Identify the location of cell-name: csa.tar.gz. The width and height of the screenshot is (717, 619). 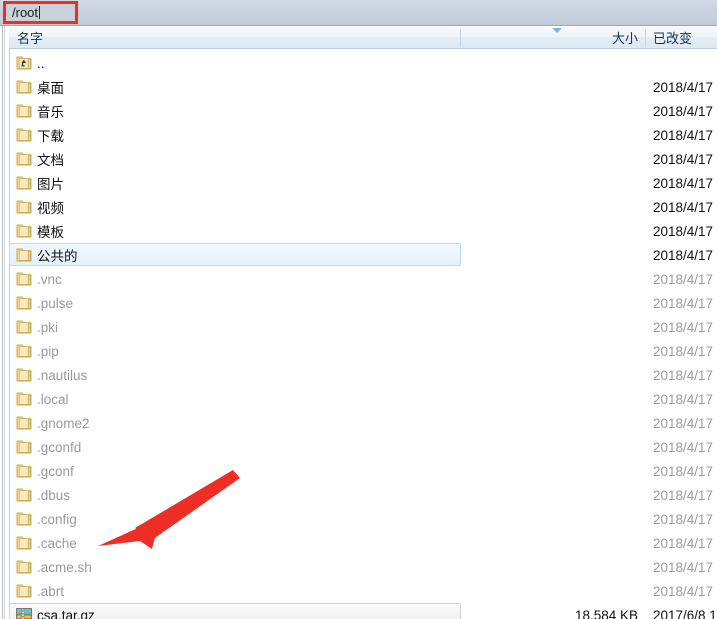
(235, 611).